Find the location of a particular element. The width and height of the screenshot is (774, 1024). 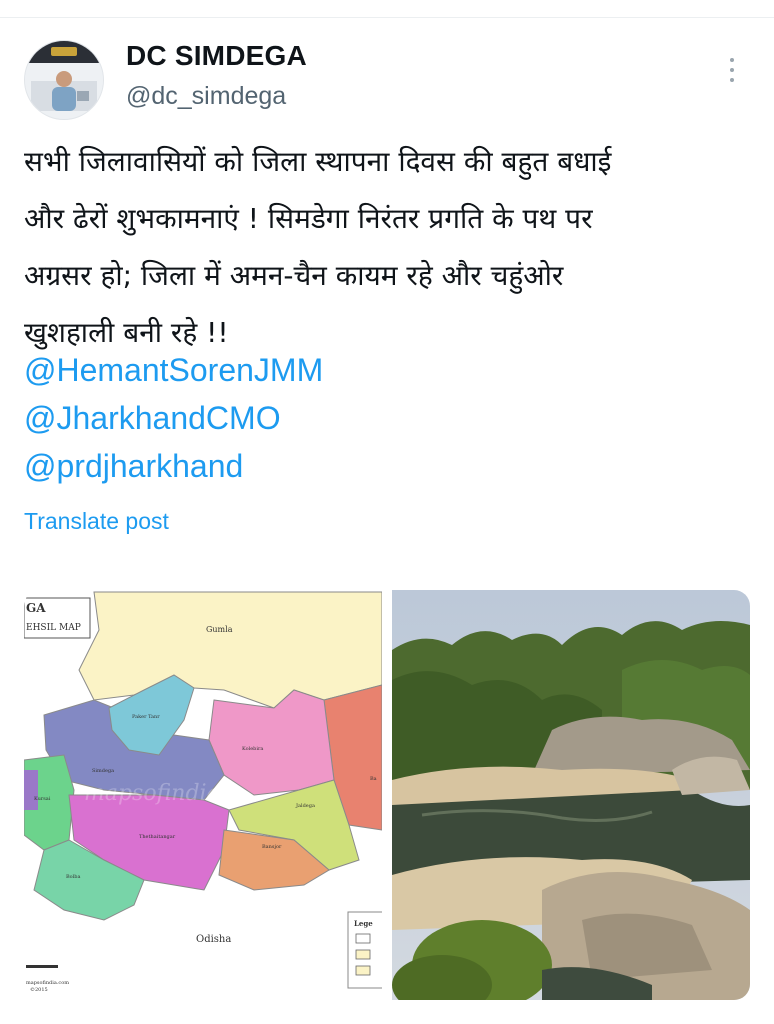

top-divider is located at coordinates (387, 17).